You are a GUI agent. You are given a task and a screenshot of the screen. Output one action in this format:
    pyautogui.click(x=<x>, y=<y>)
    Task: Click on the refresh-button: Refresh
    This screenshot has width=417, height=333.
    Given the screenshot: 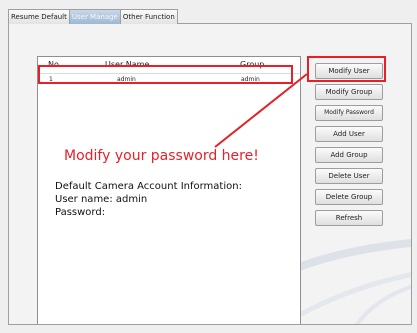 What is the action you would take?
    pyautogui.click(x=349, y=218)
    